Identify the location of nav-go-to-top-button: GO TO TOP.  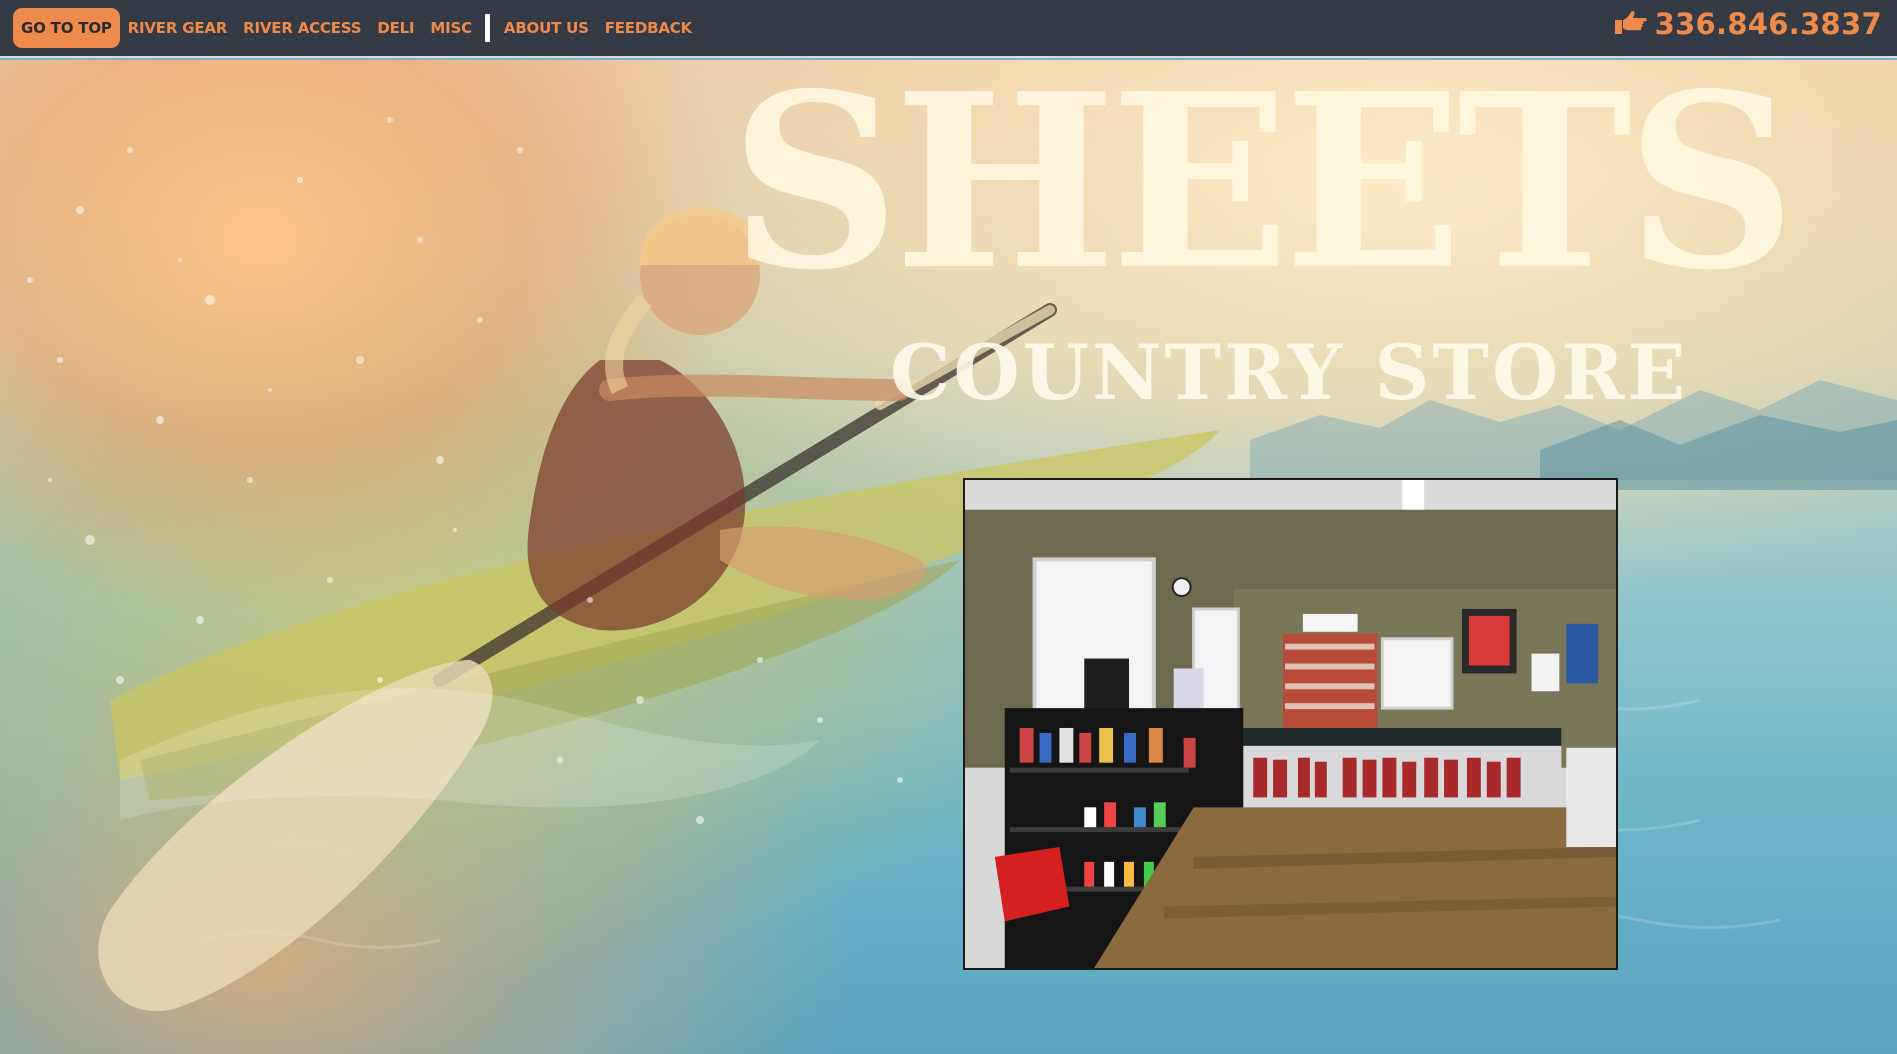
(66, 28).